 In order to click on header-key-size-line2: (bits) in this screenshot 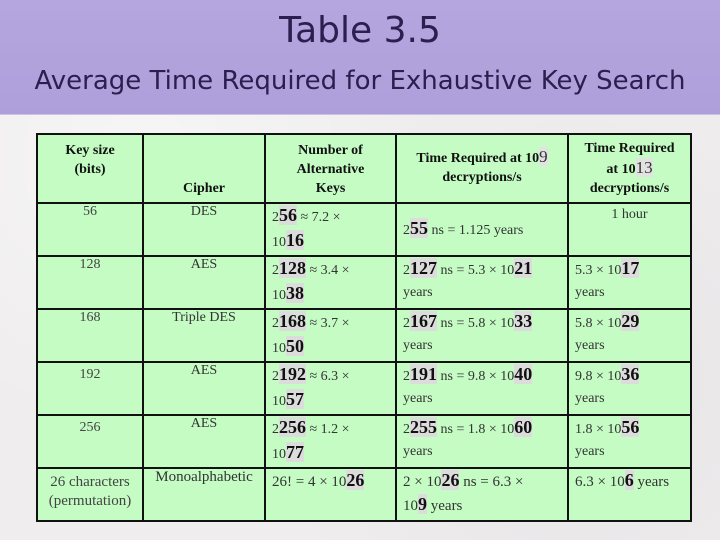, I will do `click(90, 169)`.